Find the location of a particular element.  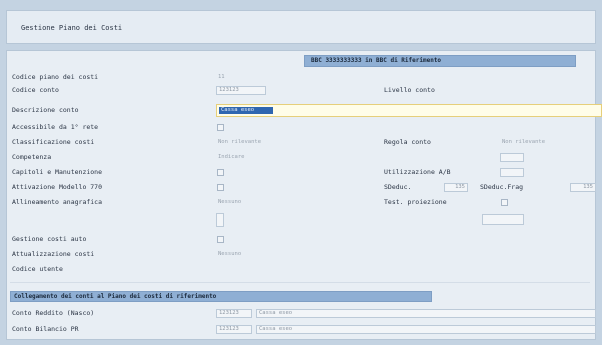

label-competenza: Competenza is located at coordinates (32, 157).